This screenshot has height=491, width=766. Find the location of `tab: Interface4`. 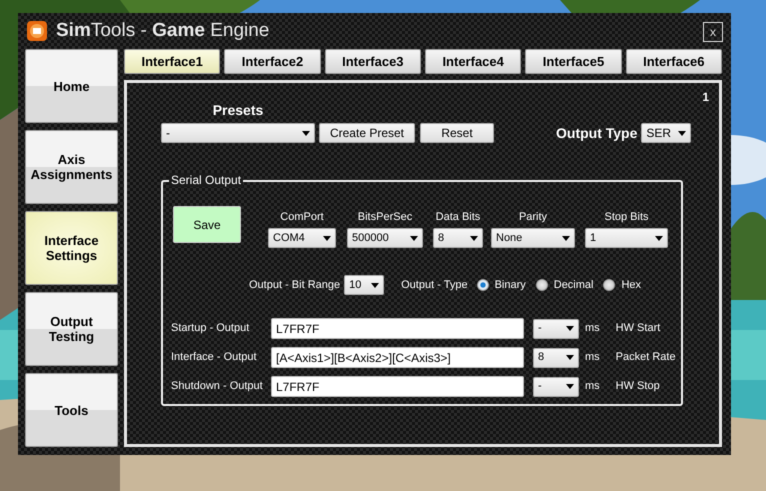

tab: Interface4 is located at coordinates (473, 61).